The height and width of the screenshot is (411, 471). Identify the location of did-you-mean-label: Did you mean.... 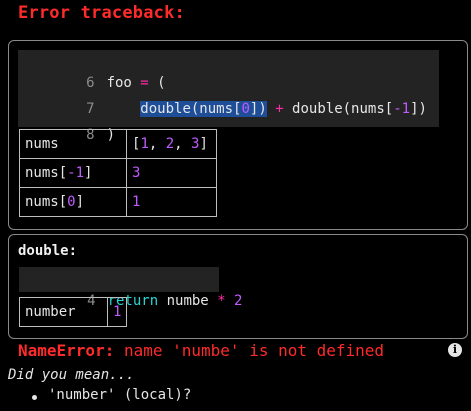
(71, 375).